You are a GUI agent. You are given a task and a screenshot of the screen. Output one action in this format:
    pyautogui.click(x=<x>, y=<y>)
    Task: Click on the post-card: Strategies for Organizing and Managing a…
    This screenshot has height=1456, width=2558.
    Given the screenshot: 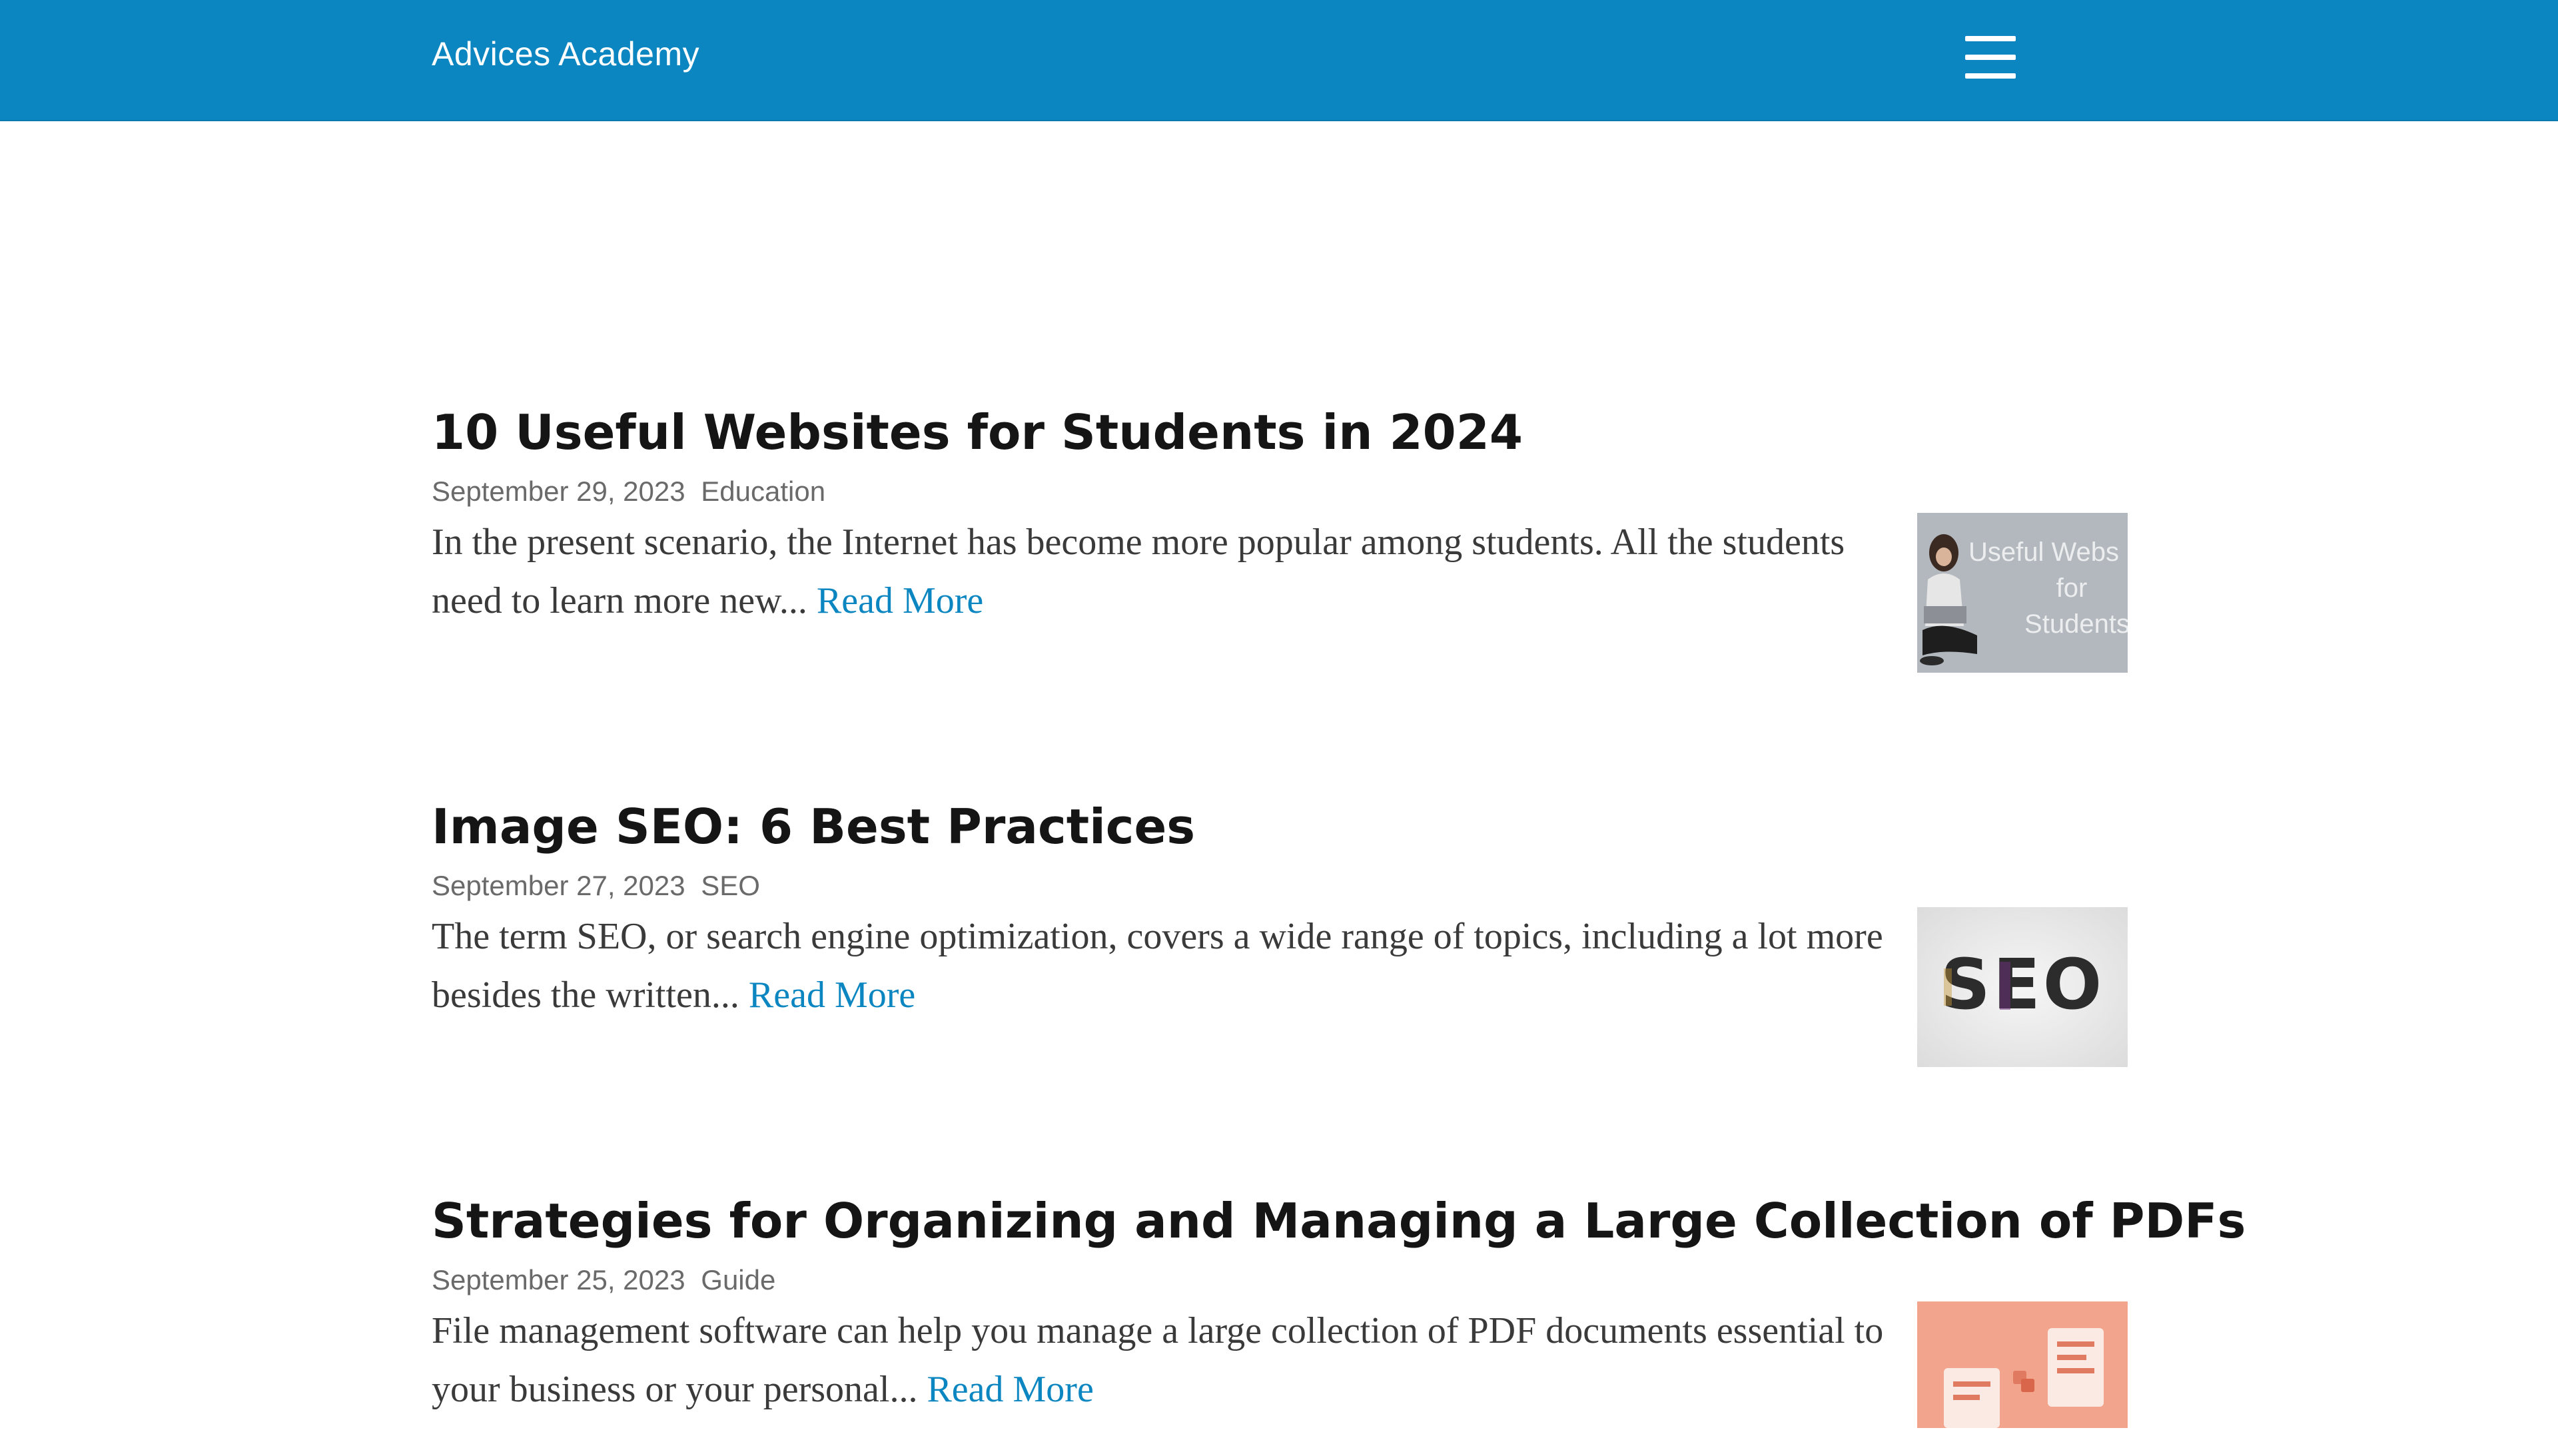 What is the action you would take?
    pyautogui.click(x=1339, y=1311)
    